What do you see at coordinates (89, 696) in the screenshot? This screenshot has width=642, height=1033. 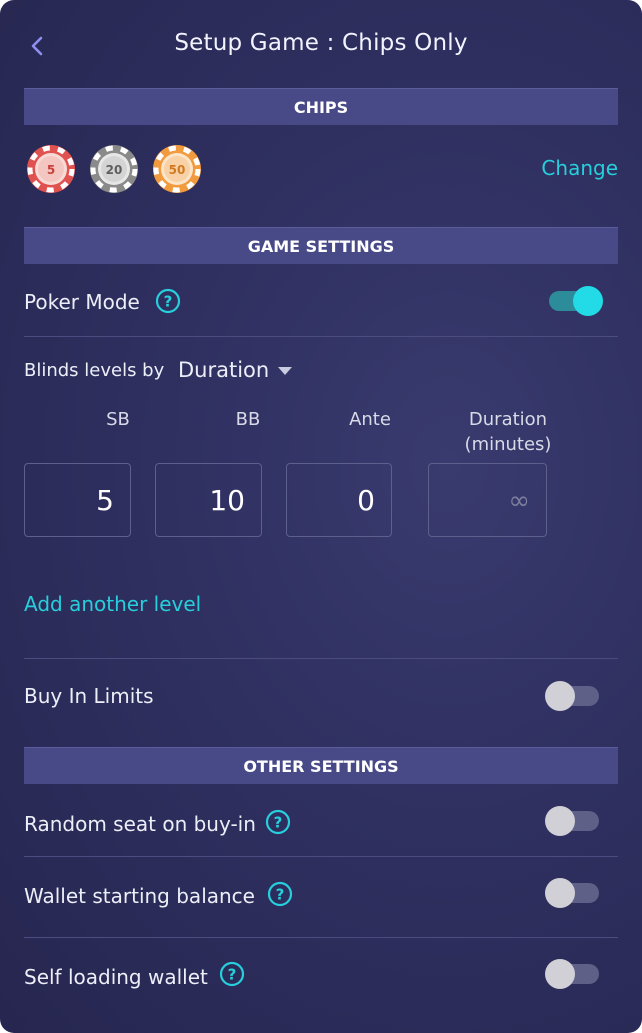 I see `buy-in-limits-label: Buy In Limits` at bounding box center [89, 696].